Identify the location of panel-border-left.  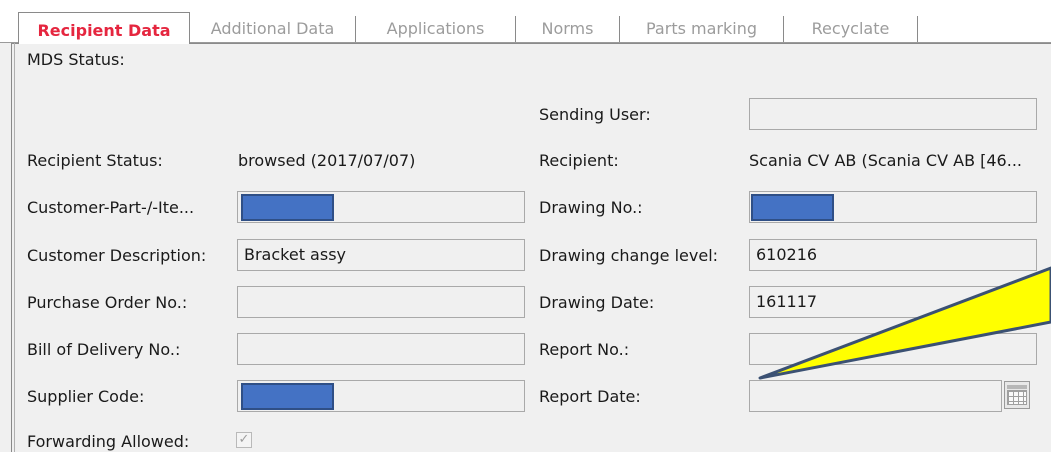
(11, 247).